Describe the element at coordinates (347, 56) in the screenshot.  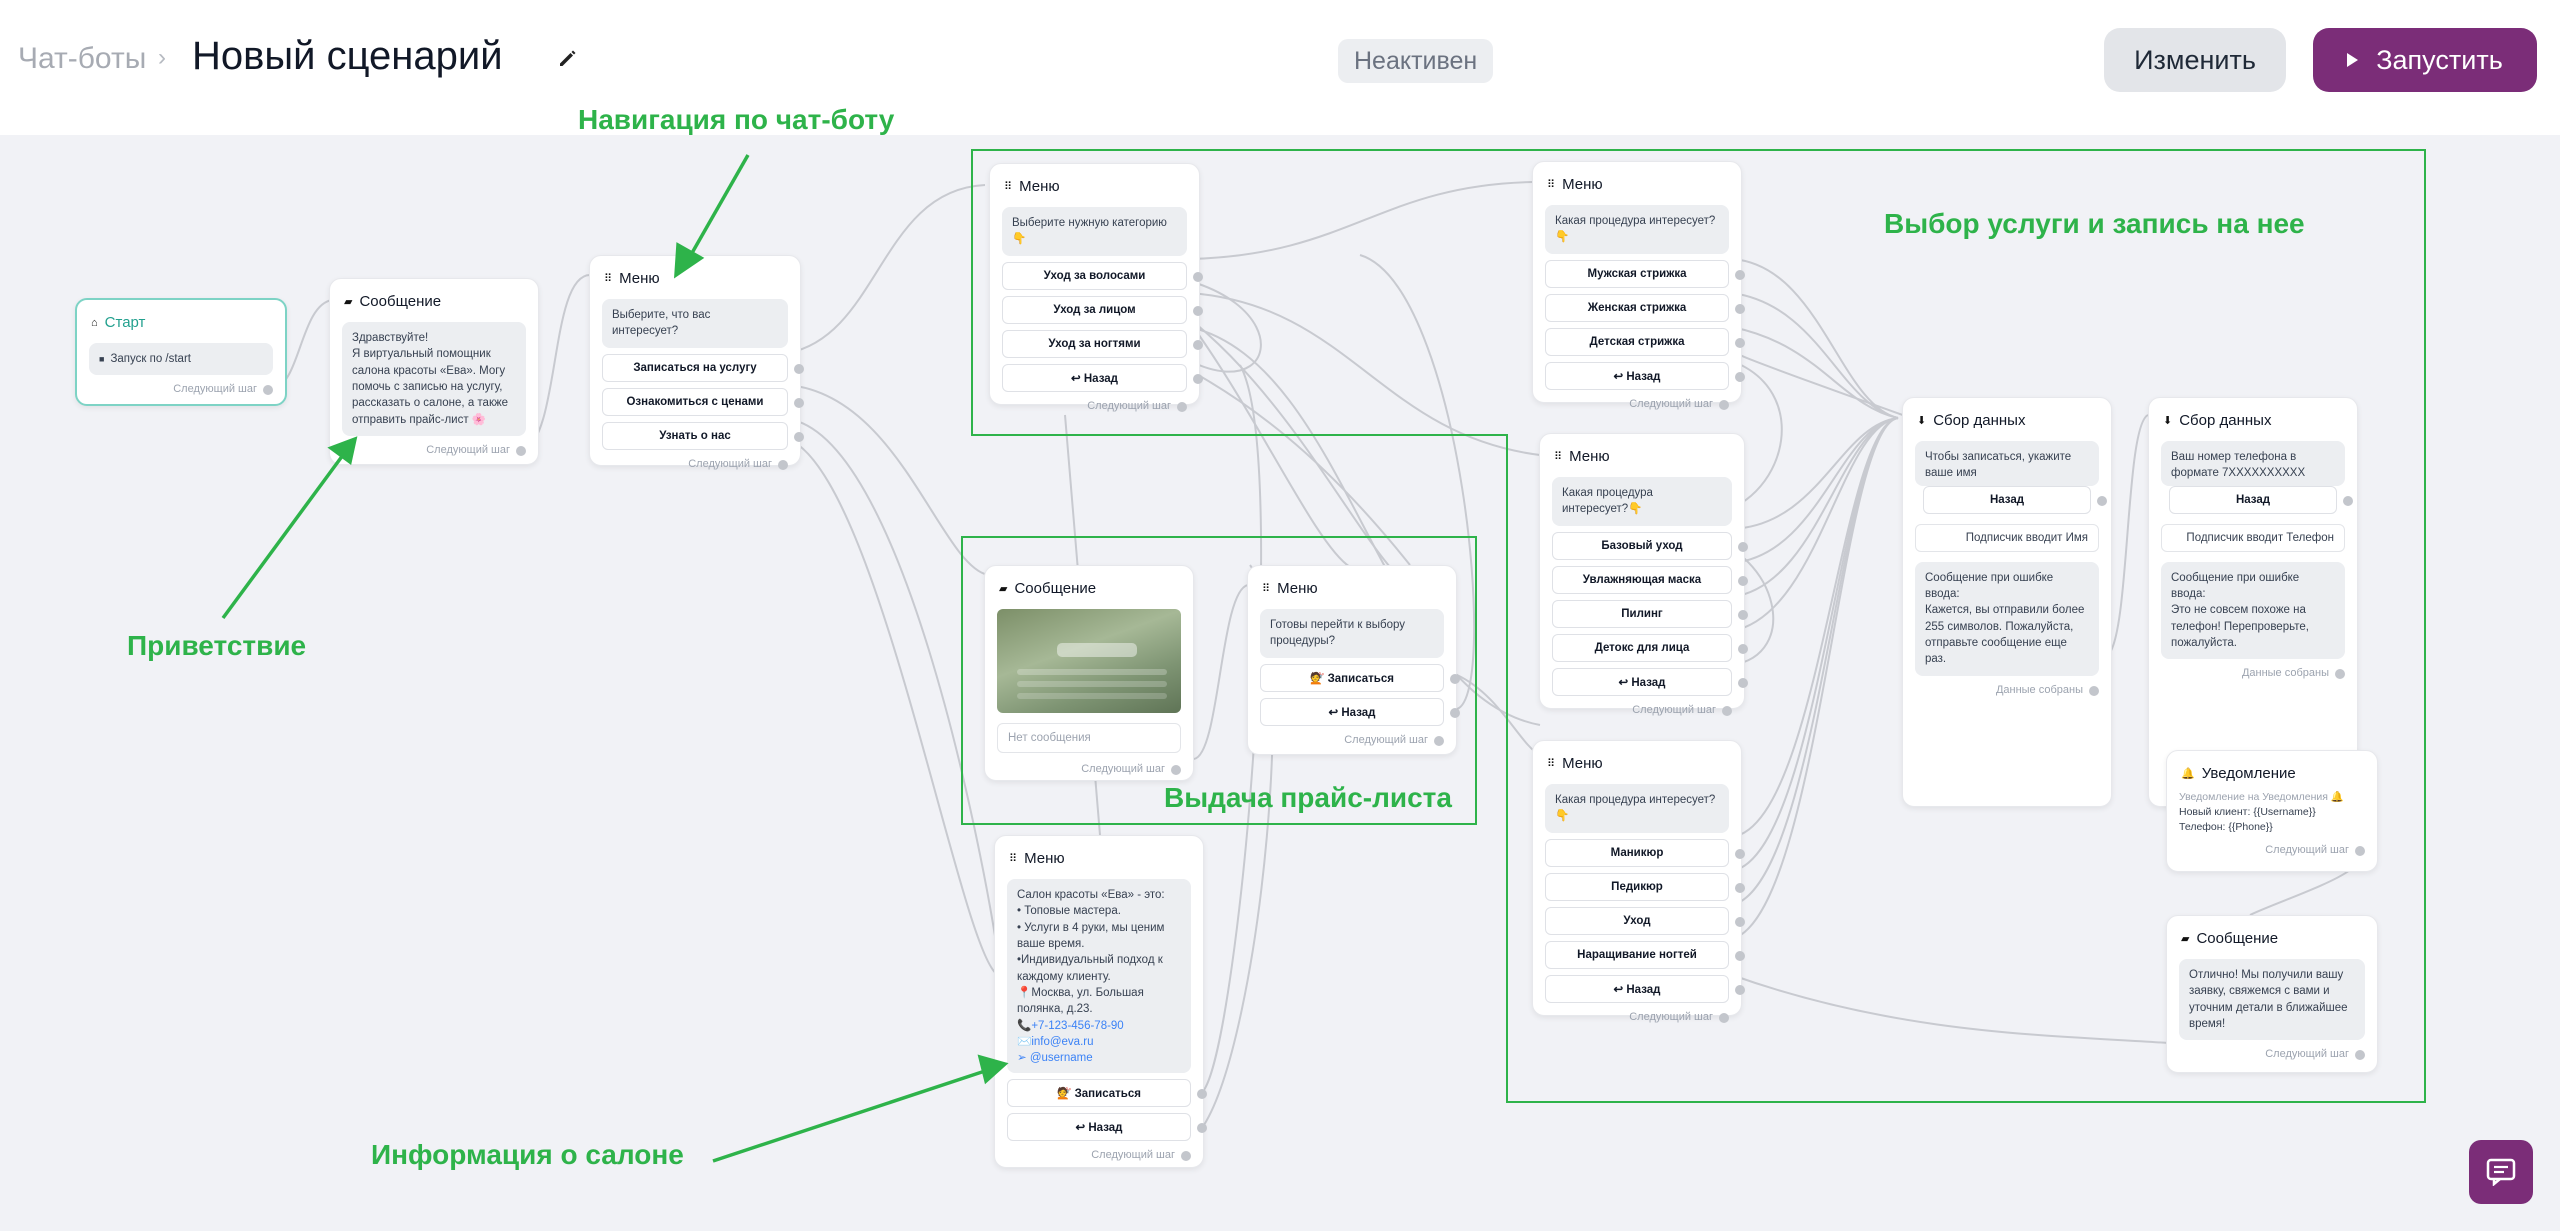
I see `page-title: Новый сценарий` at that location.